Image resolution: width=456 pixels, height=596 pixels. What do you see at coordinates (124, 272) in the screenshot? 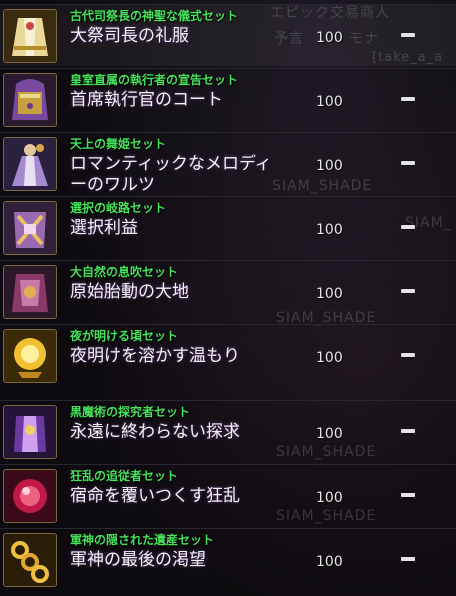
I see `set-name: 大自然の息吹セット` at bounding box center [124, 272].